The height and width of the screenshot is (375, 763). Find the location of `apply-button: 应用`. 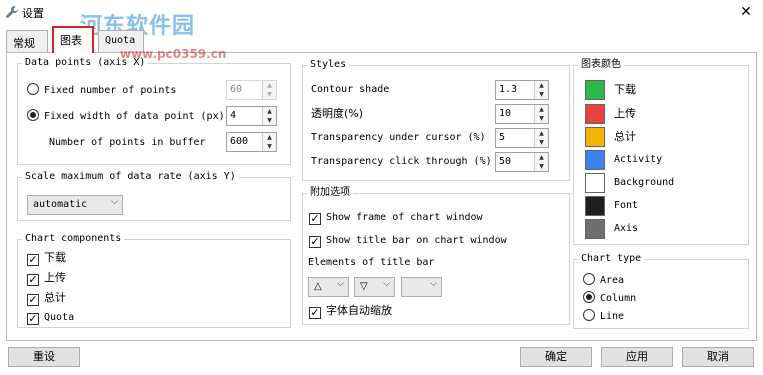

apply-button: 应用 is located at coordinates (637, 357).